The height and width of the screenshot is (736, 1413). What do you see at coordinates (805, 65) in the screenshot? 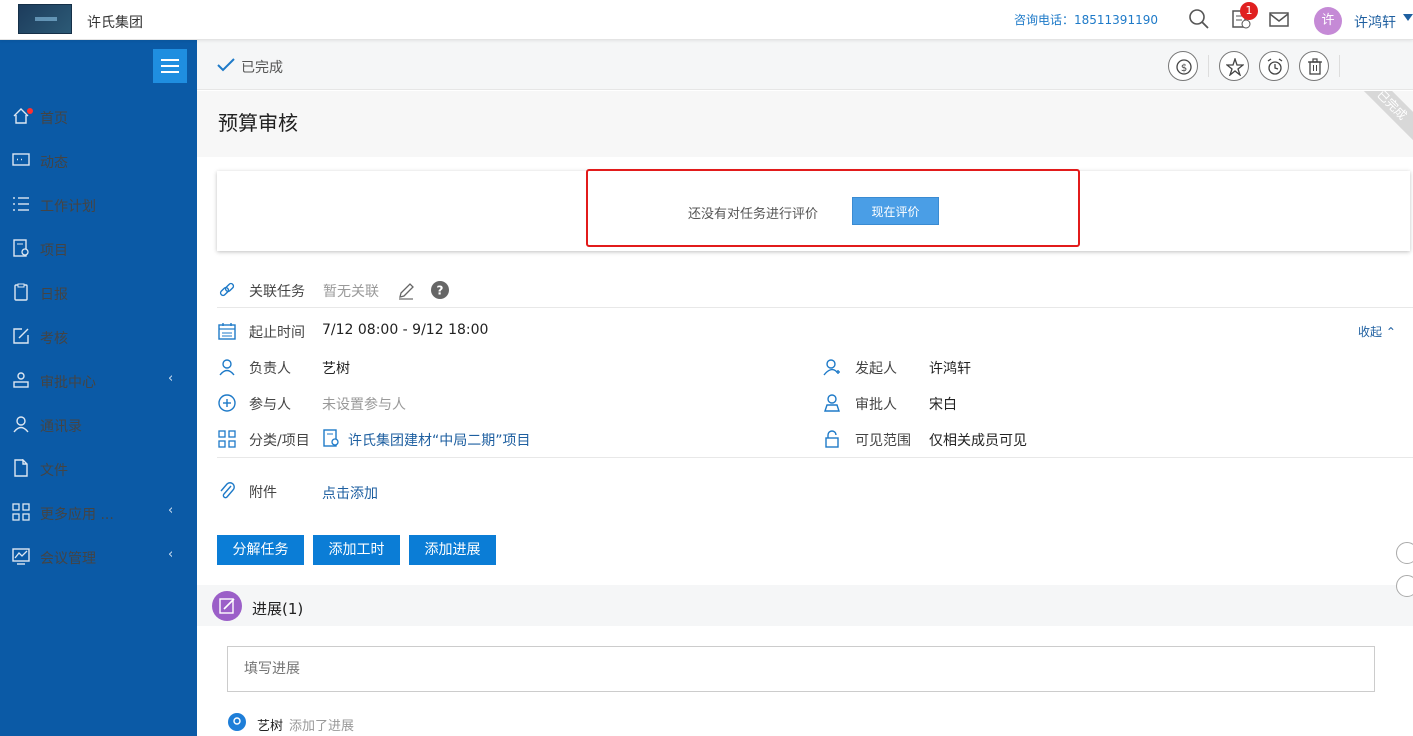
I see `task-status-bar: 已完成 $` at bounding box center [805, 65].